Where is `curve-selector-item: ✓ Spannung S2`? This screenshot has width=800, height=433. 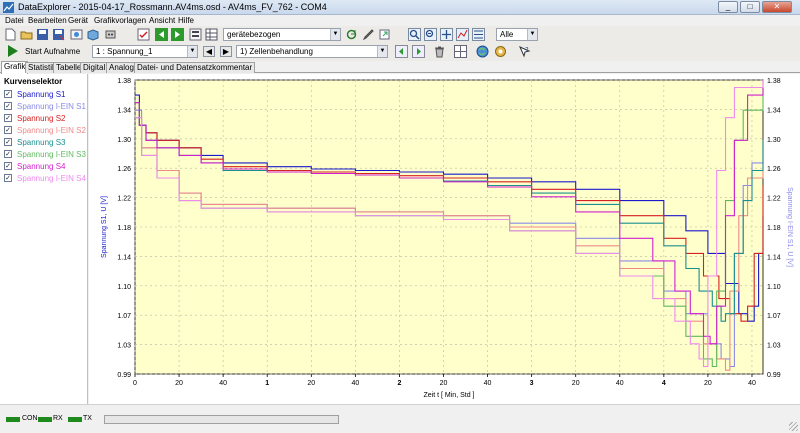
curve-selector-item: ✓ Spannung S2 is located at coordinates (46, 118).